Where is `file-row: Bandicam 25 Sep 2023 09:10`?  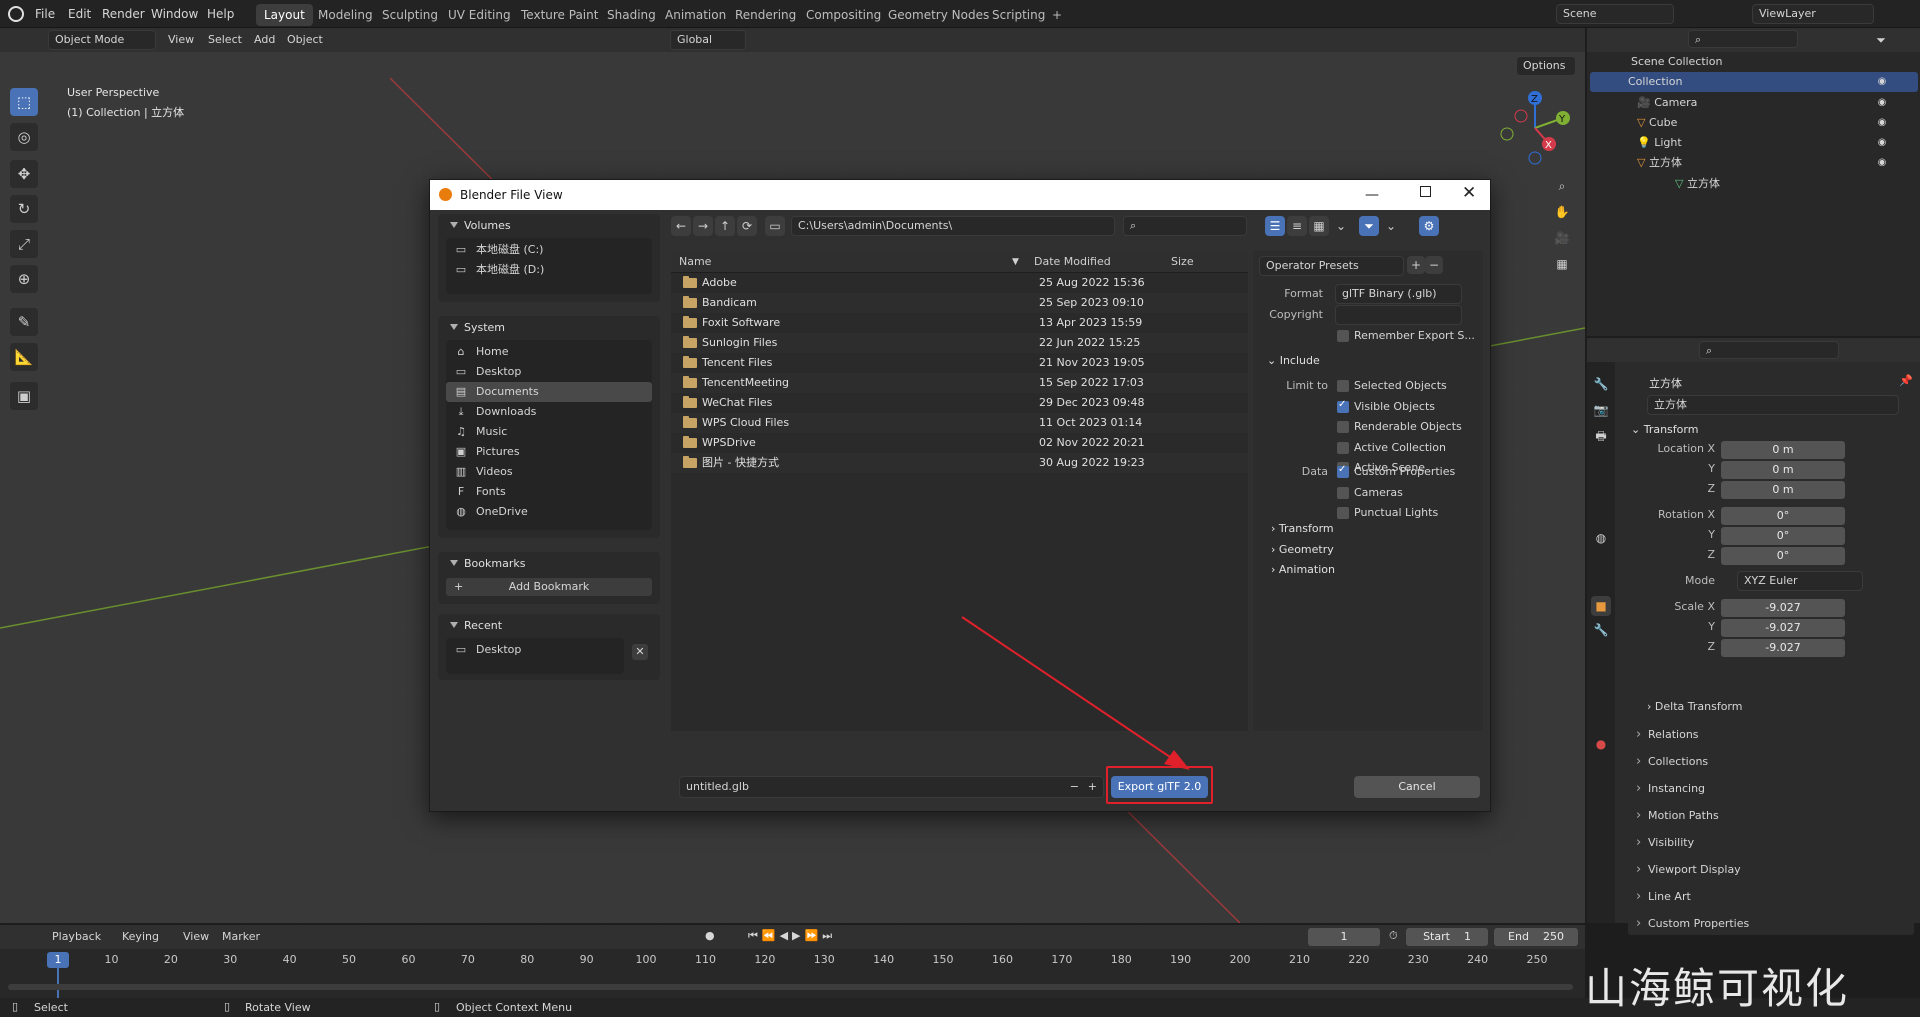 file-row: Bandicam 25 Sep 2023 09:10 is located at coordinates (959, 303).